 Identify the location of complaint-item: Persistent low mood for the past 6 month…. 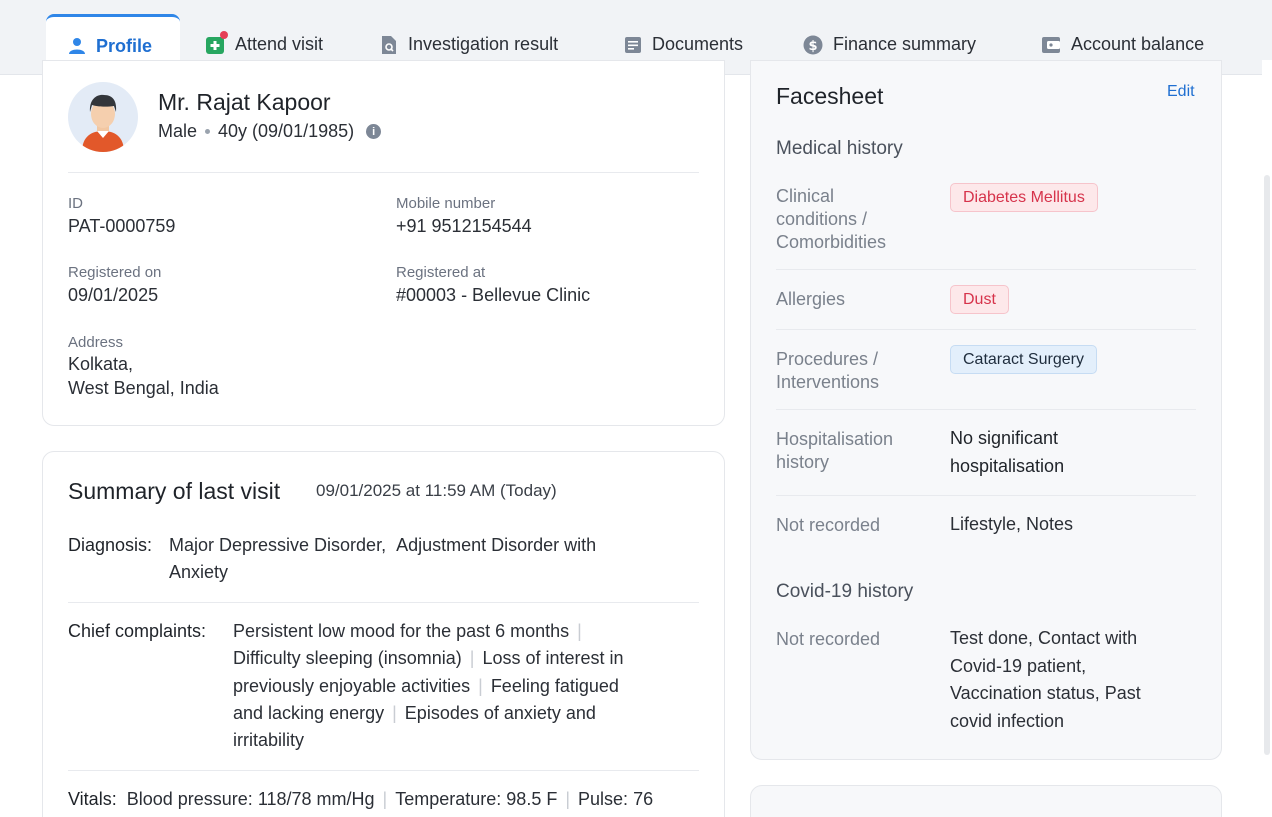
(401, 631).